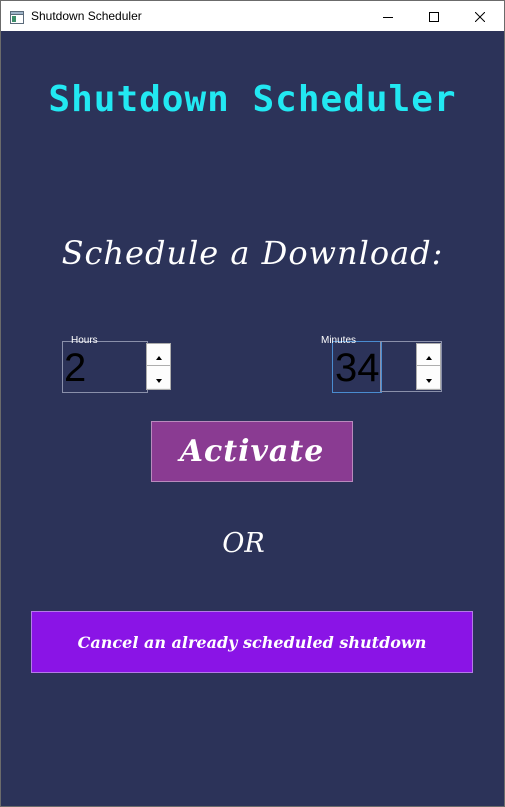 This screenshot has height=807, width=505. I want to click on minutes-increment-button, so click(428, 355).